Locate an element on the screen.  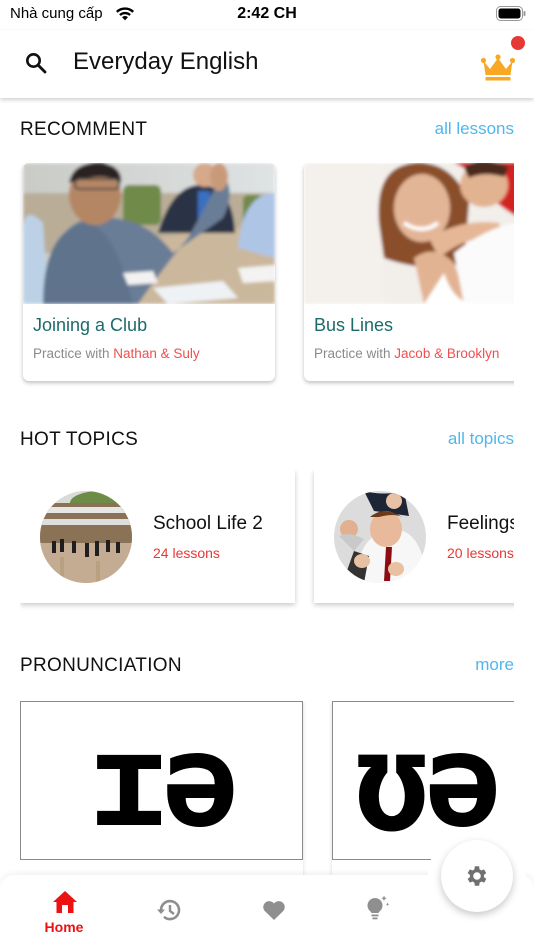
premium-button is located at coordinates (502, 58).